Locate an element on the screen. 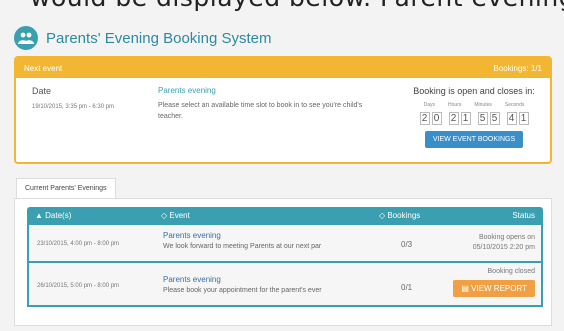  view-event-bookings-button: VIEW EVENT BOOKINGS is located at coordinates (474, 139).